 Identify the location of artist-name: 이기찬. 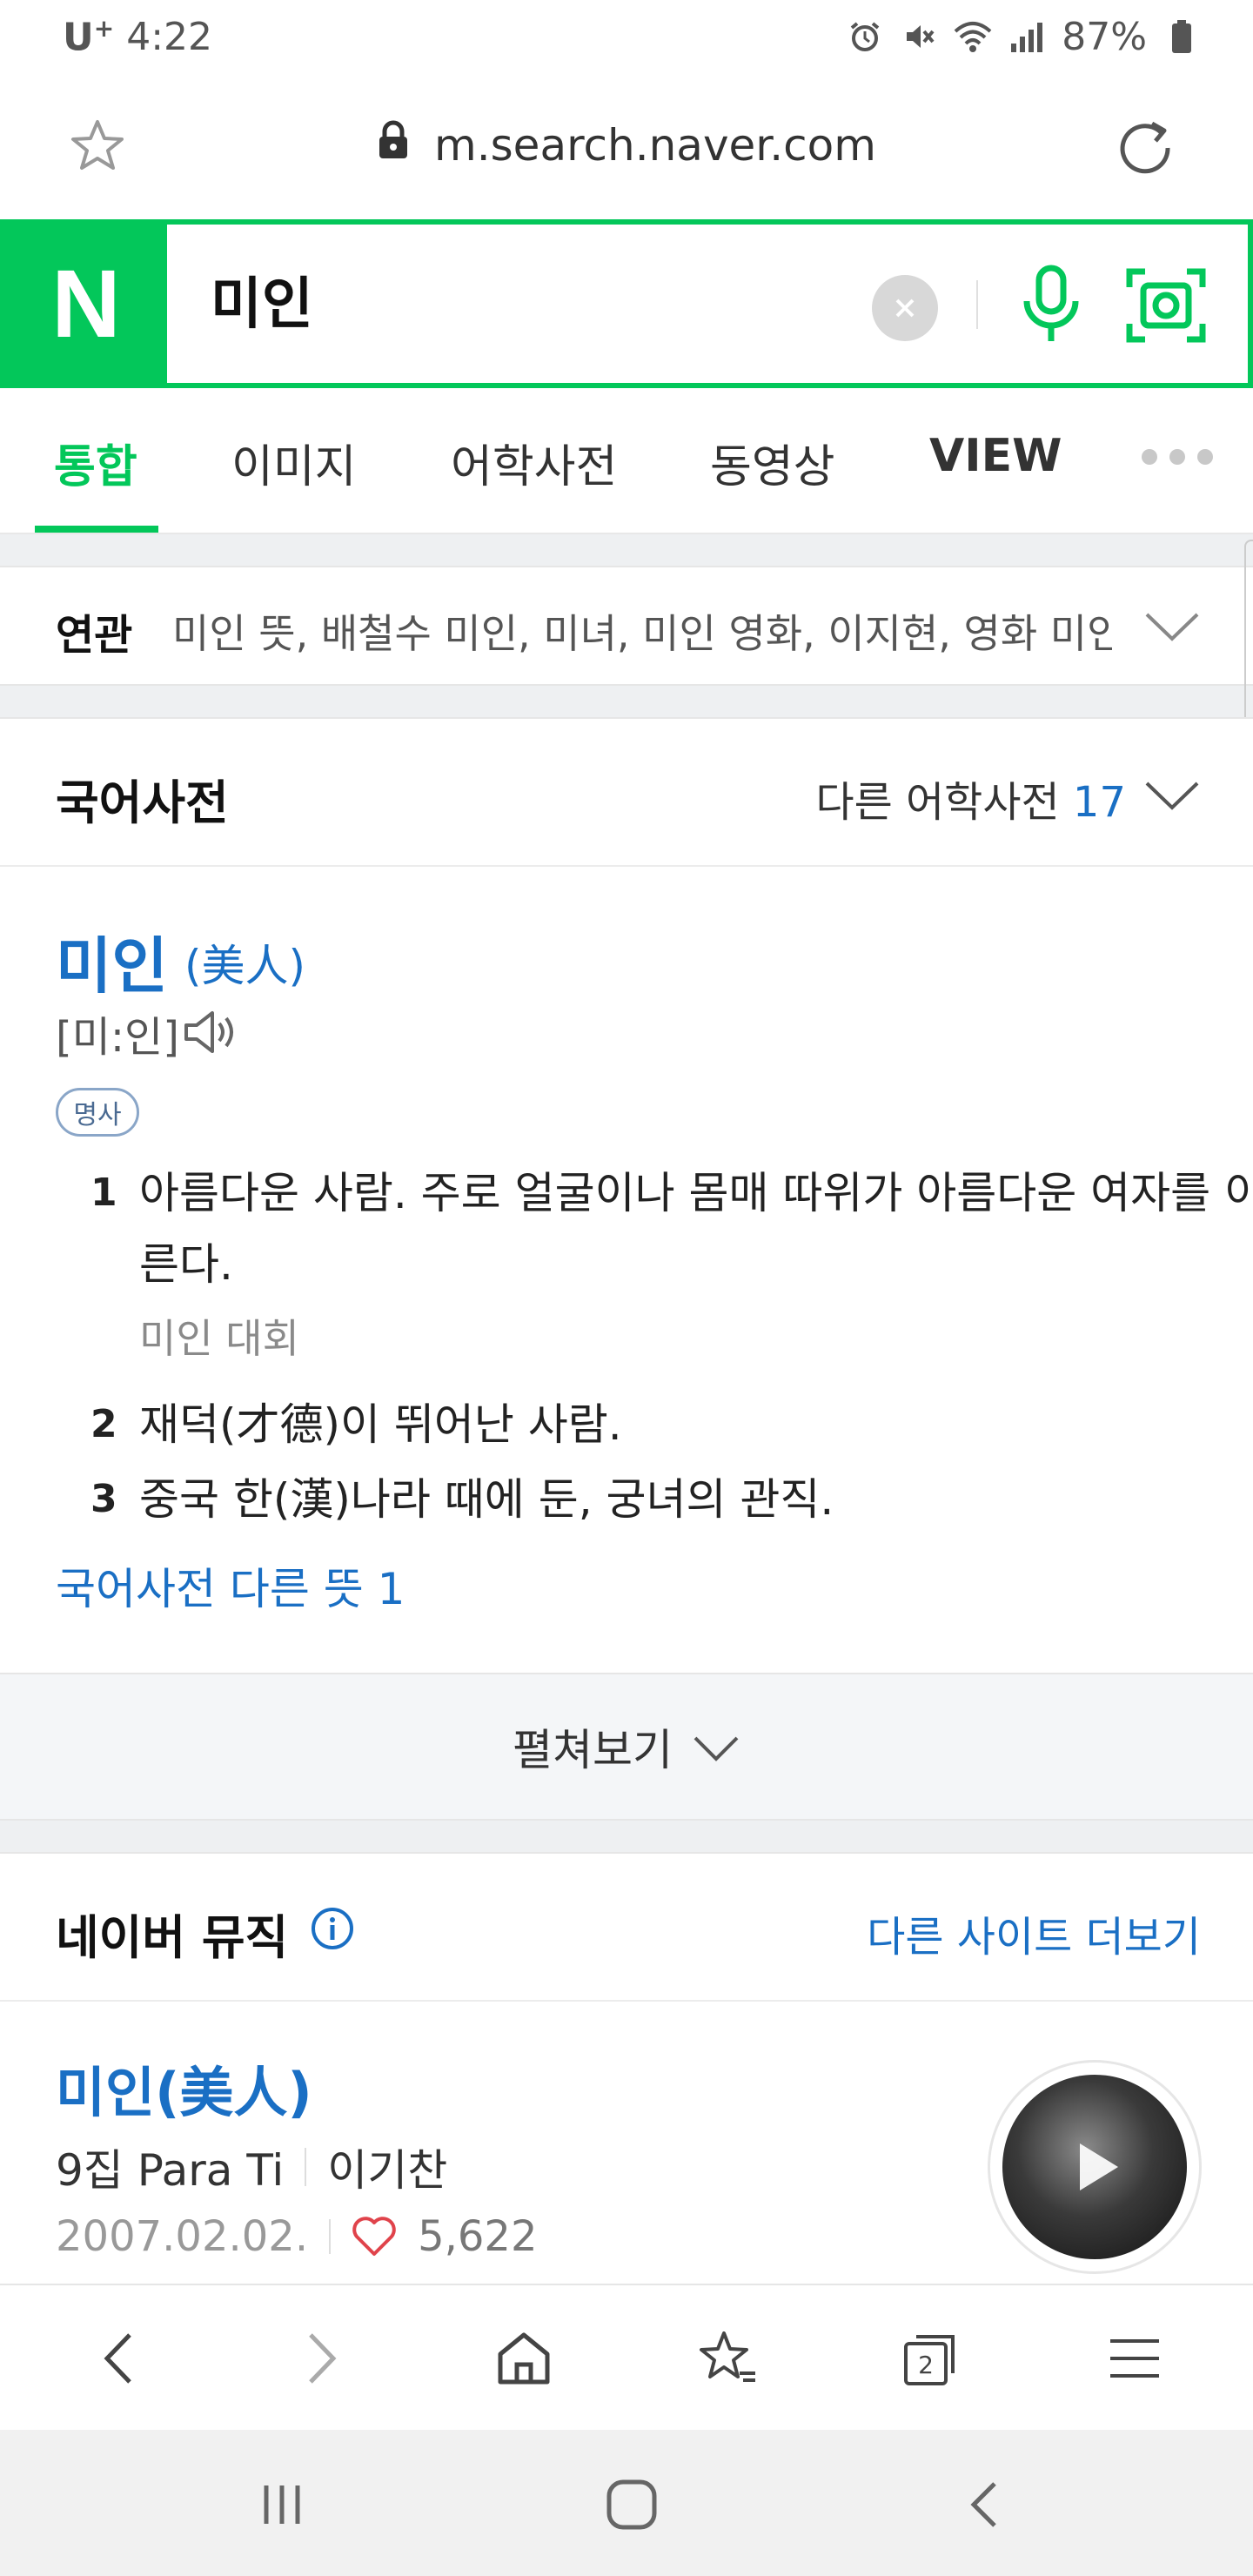
(387, 2167).